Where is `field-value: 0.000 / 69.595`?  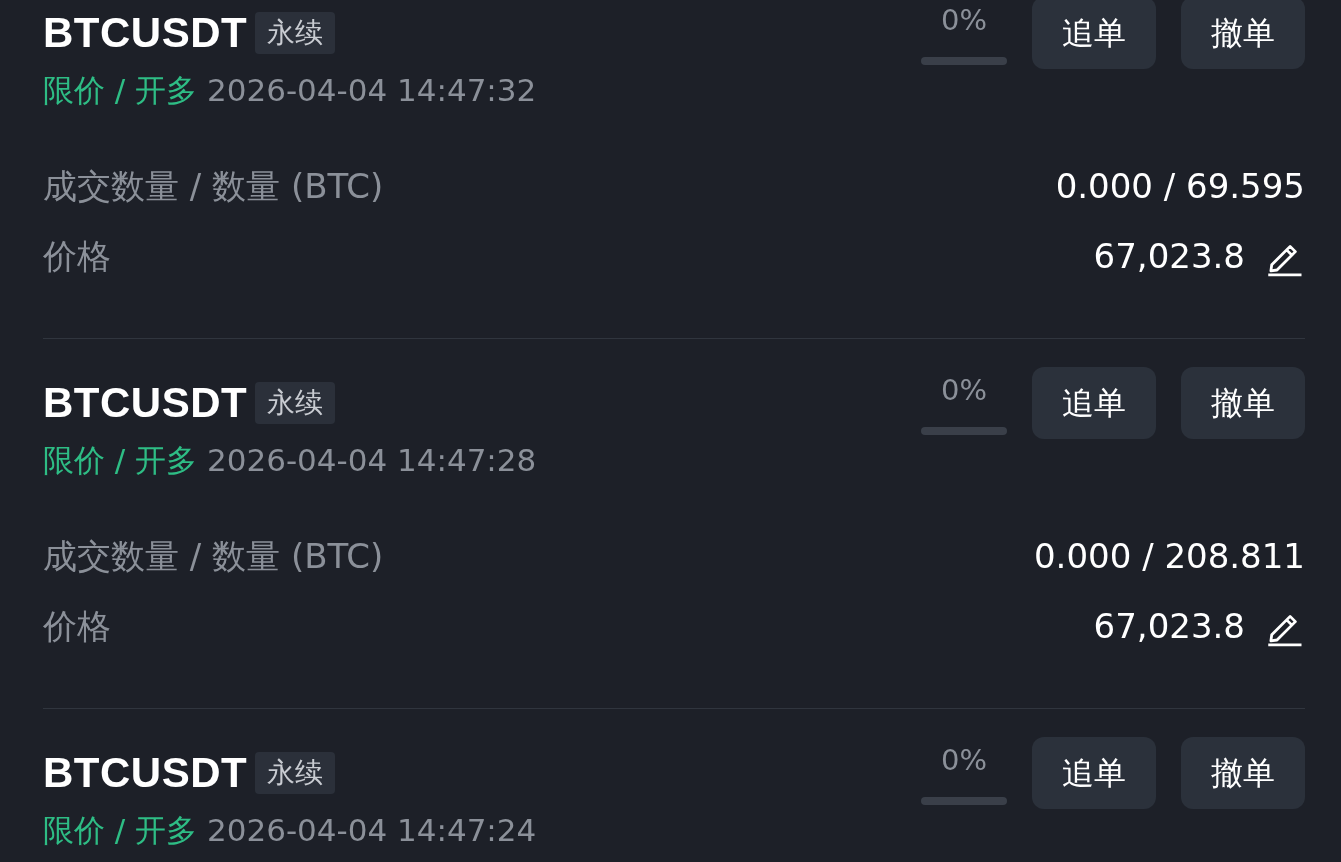
field-value: 0.000 / 69.595 is located at coordinates (1180, 186).